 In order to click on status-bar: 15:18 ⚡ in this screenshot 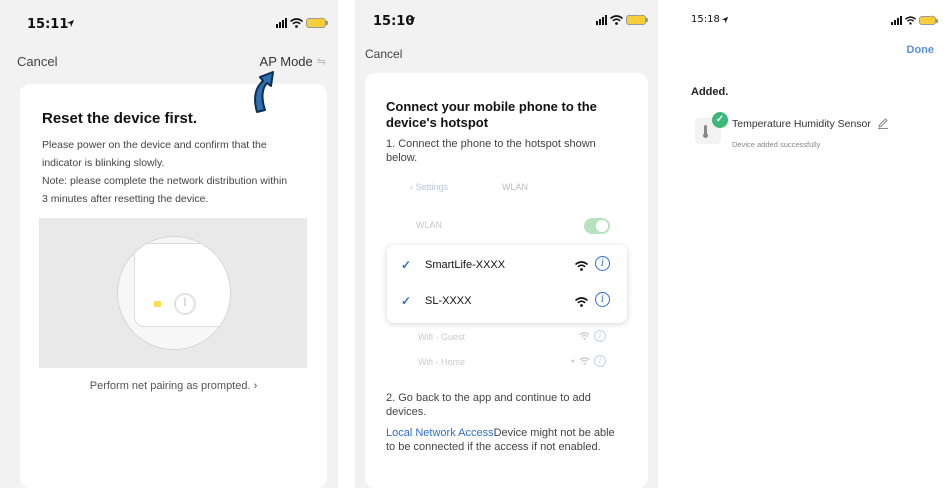, I will do `click(811, 23)`.